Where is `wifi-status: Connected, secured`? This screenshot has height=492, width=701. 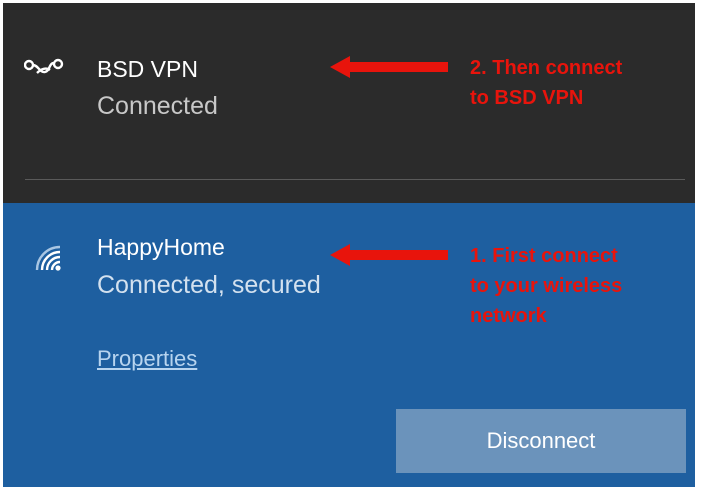
wifi-status: Connected, secured is located at coordinates (209, 285).